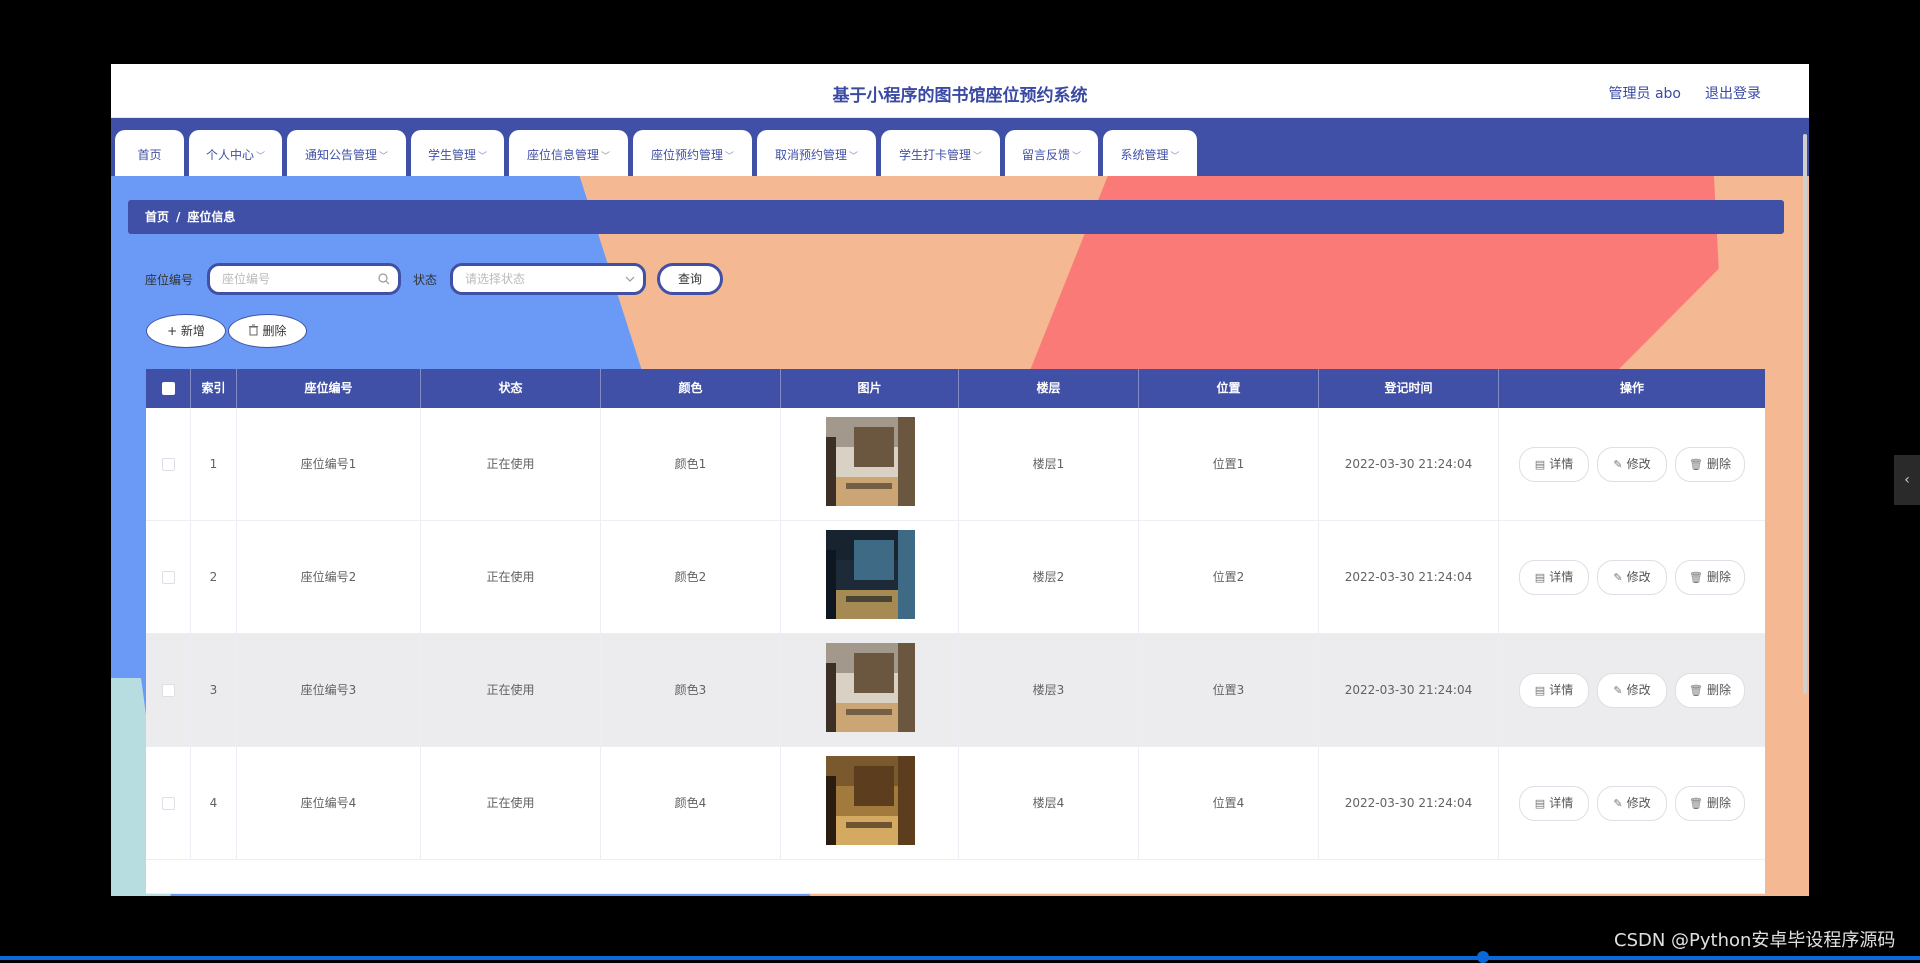 The image size is (1920, 963). I want to click on video-progress-bar, so click(960, 958).